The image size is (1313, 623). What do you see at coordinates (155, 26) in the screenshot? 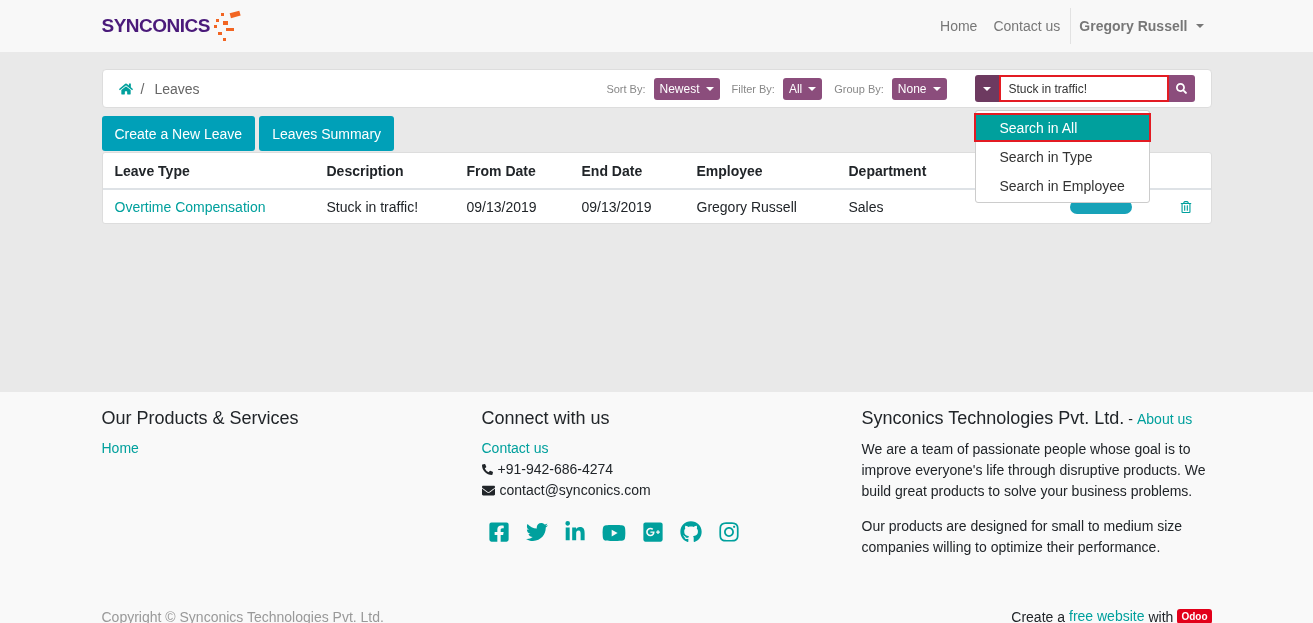
I see `logo-text: SYNCONICS` at bounding box center [155, 26].